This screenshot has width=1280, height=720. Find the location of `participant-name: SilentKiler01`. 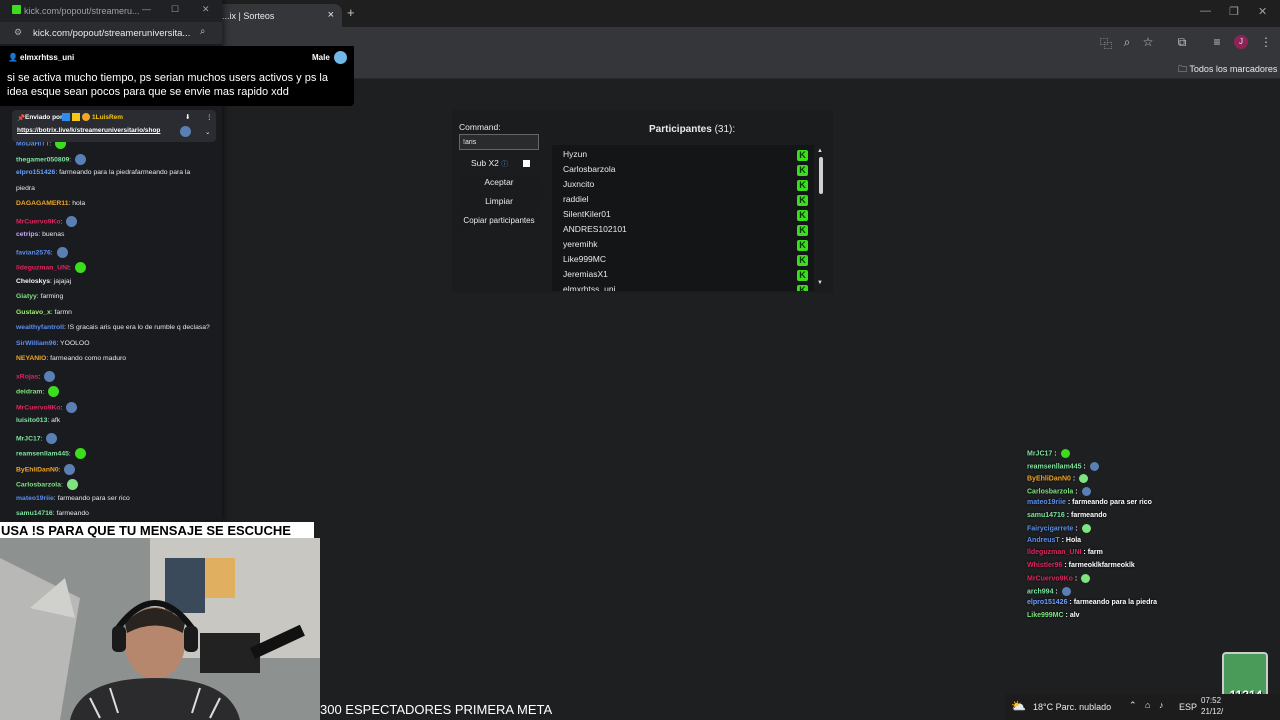

participant-name: SilentKiler01 is located at coordinates (587, 214).